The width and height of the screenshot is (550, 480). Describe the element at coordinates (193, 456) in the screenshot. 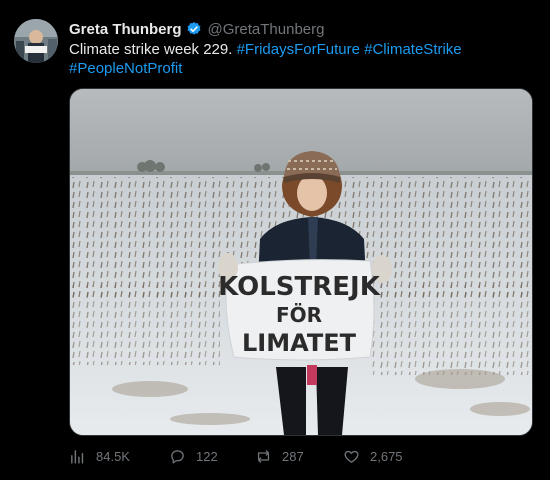

I see `reply-action: 122` at that location.